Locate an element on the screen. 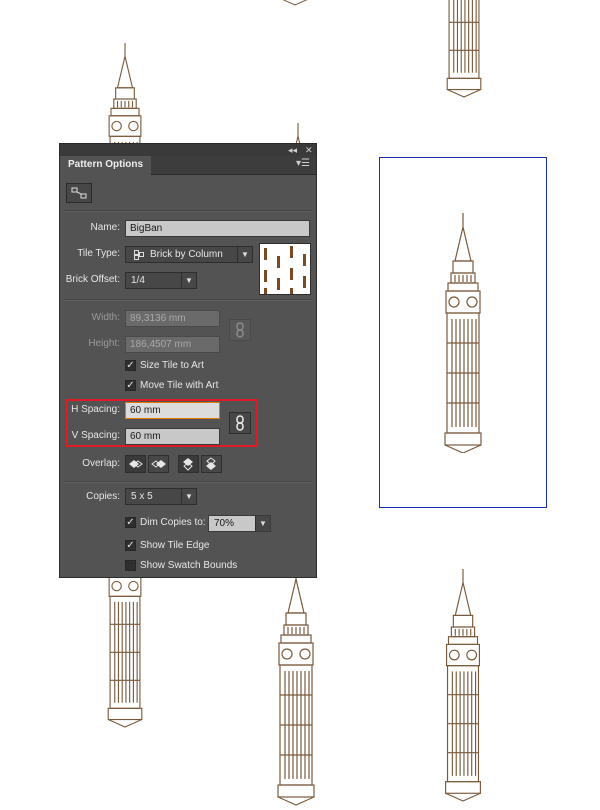  tile-type-dropdown: Brick by Column ▼ is located at coordinates (189, 254).